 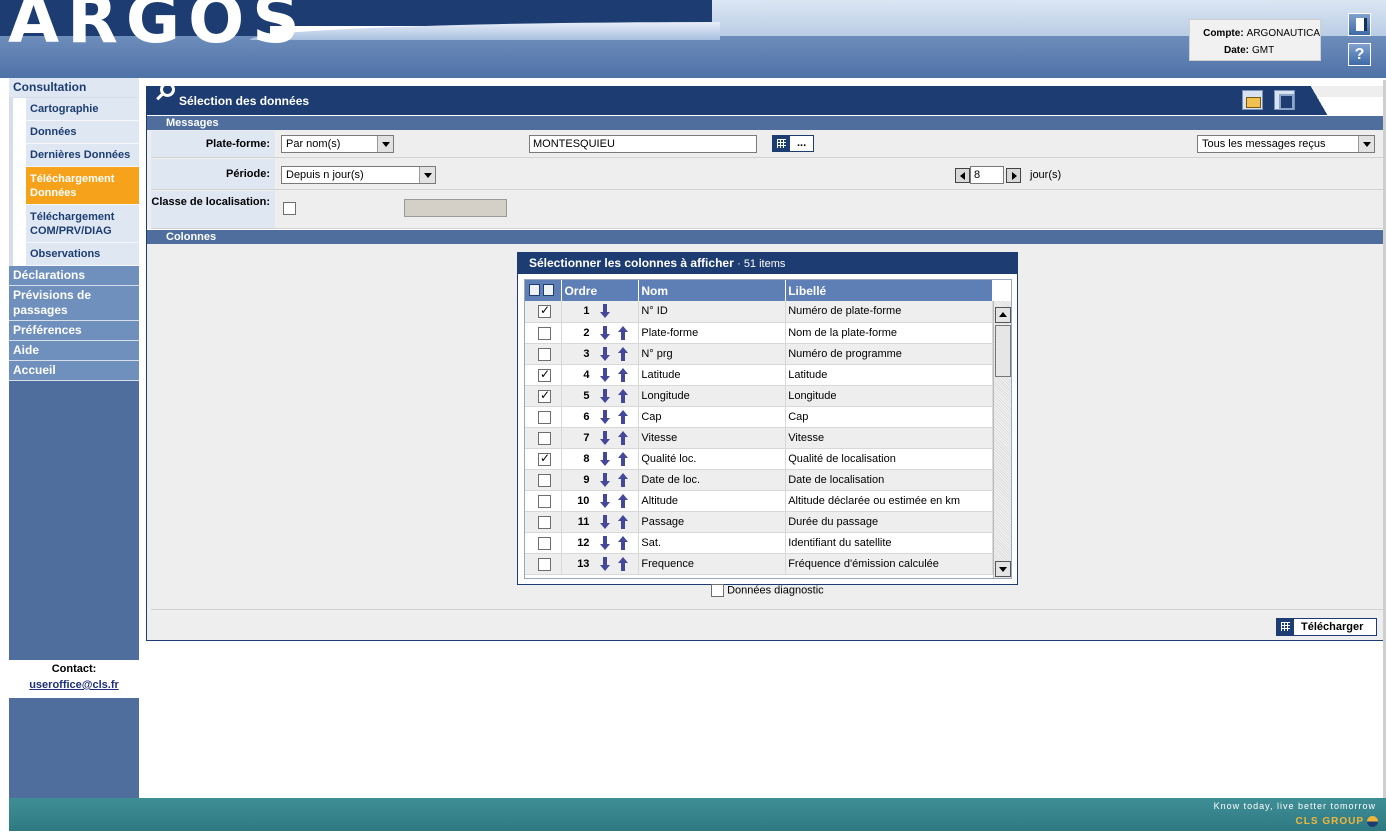 I want to click on contact-email-link: useroffice@cls.fr, so click(x=74, y=685).